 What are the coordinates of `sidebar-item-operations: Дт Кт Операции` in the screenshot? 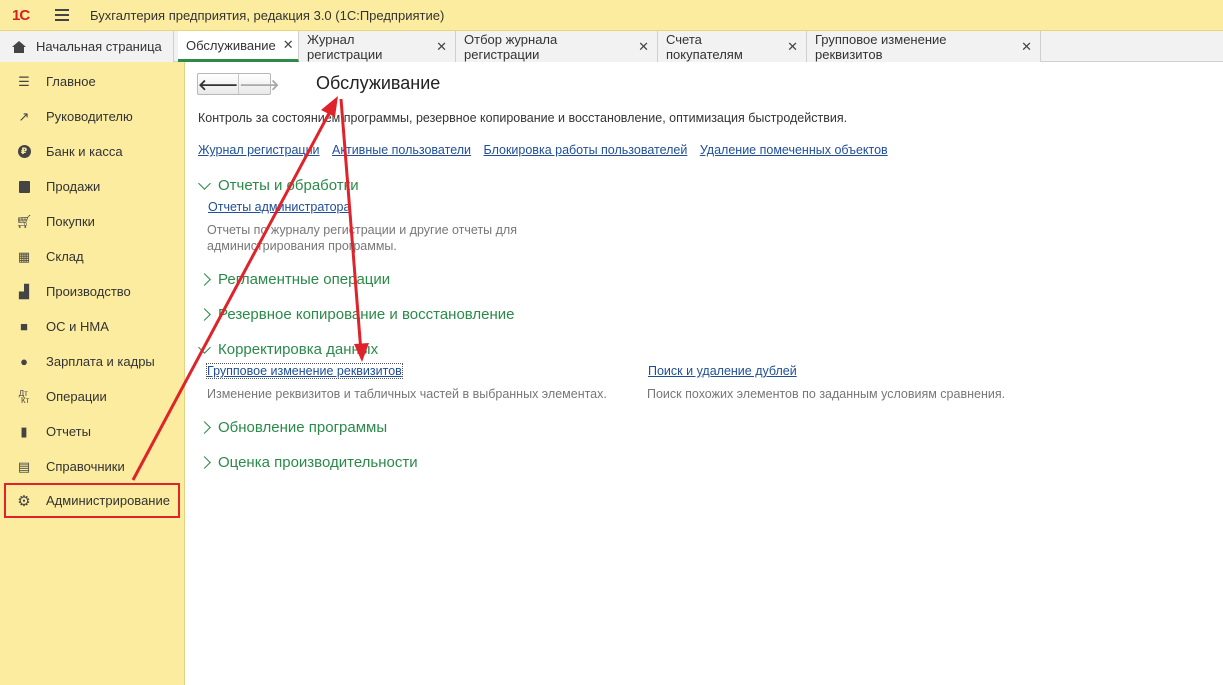 It's located at (92, 396).